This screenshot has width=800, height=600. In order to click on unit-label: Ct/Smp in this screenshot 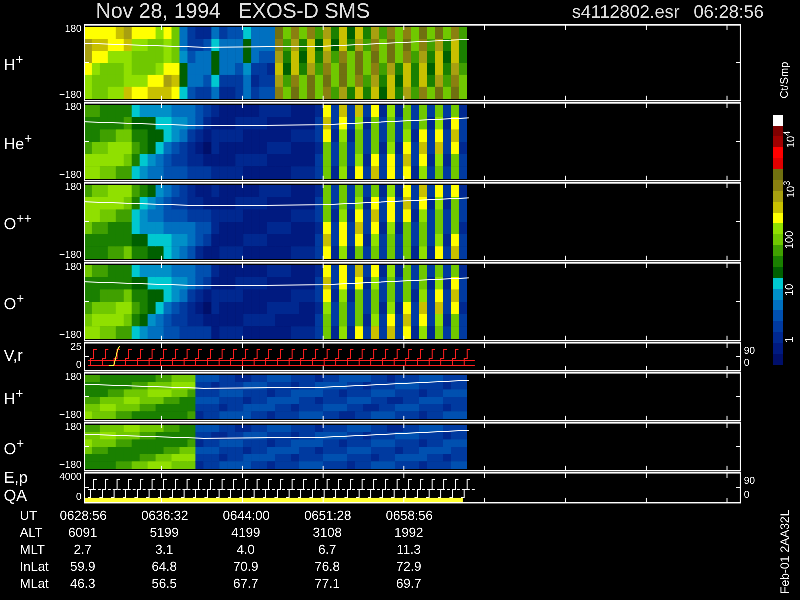, I will do `click(785, 80)`.